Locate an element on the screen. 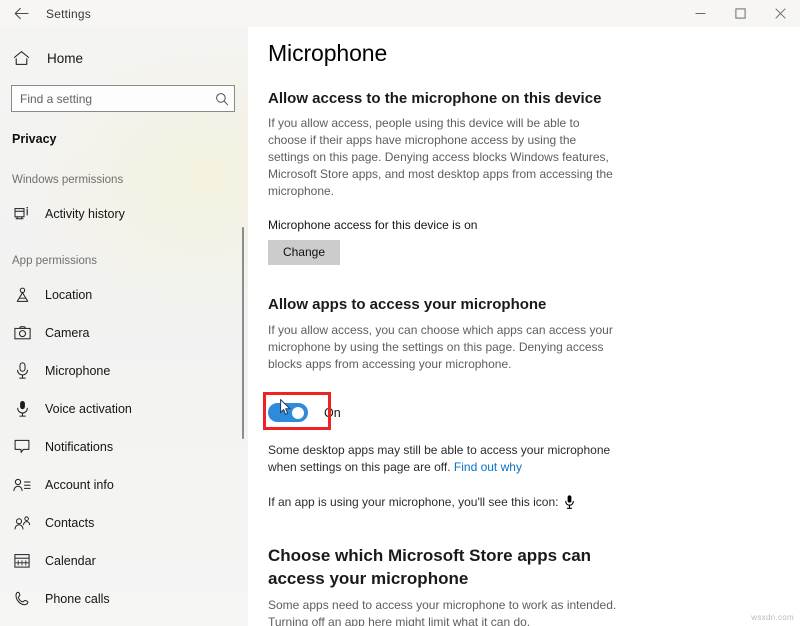  maximize-button is located at coordinates (740, 13).